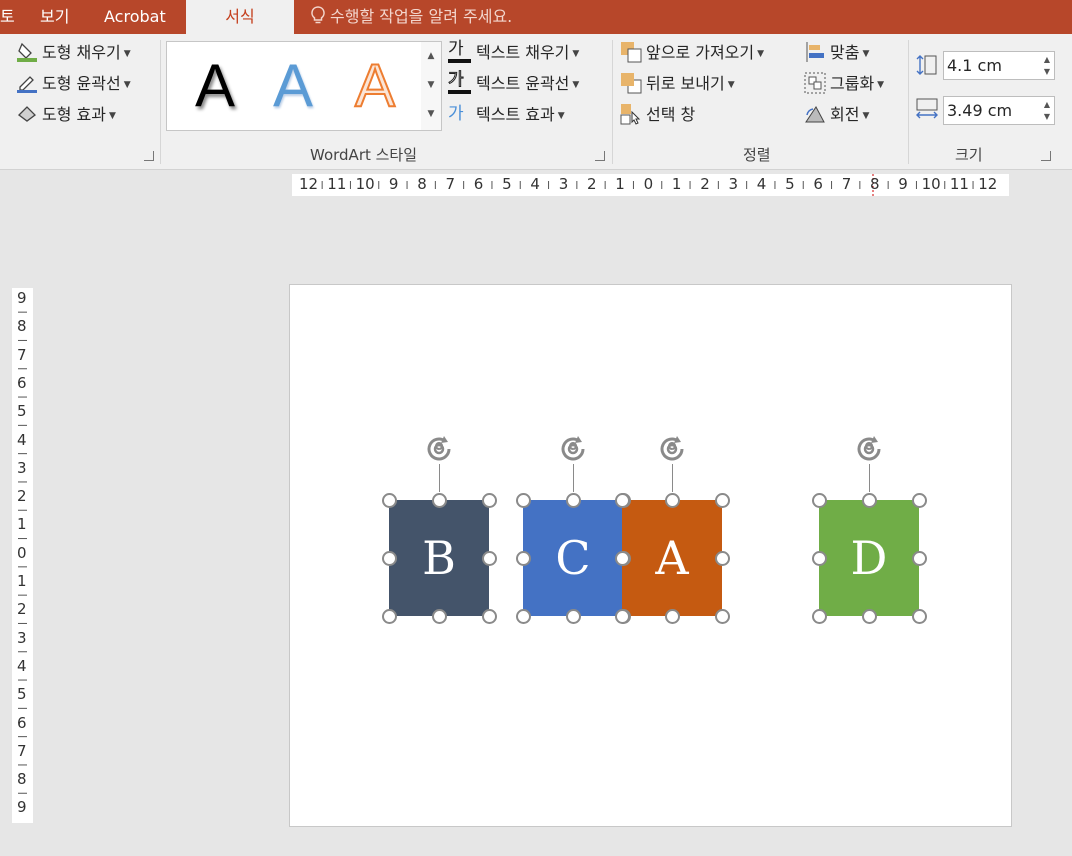 The height and width of the screenshot is (856, 1072). I want to click on ribbon-tab-bar: 토 보기 Acrobat 서식 수행할 작업을 알려 주세요., so click(536, 17).